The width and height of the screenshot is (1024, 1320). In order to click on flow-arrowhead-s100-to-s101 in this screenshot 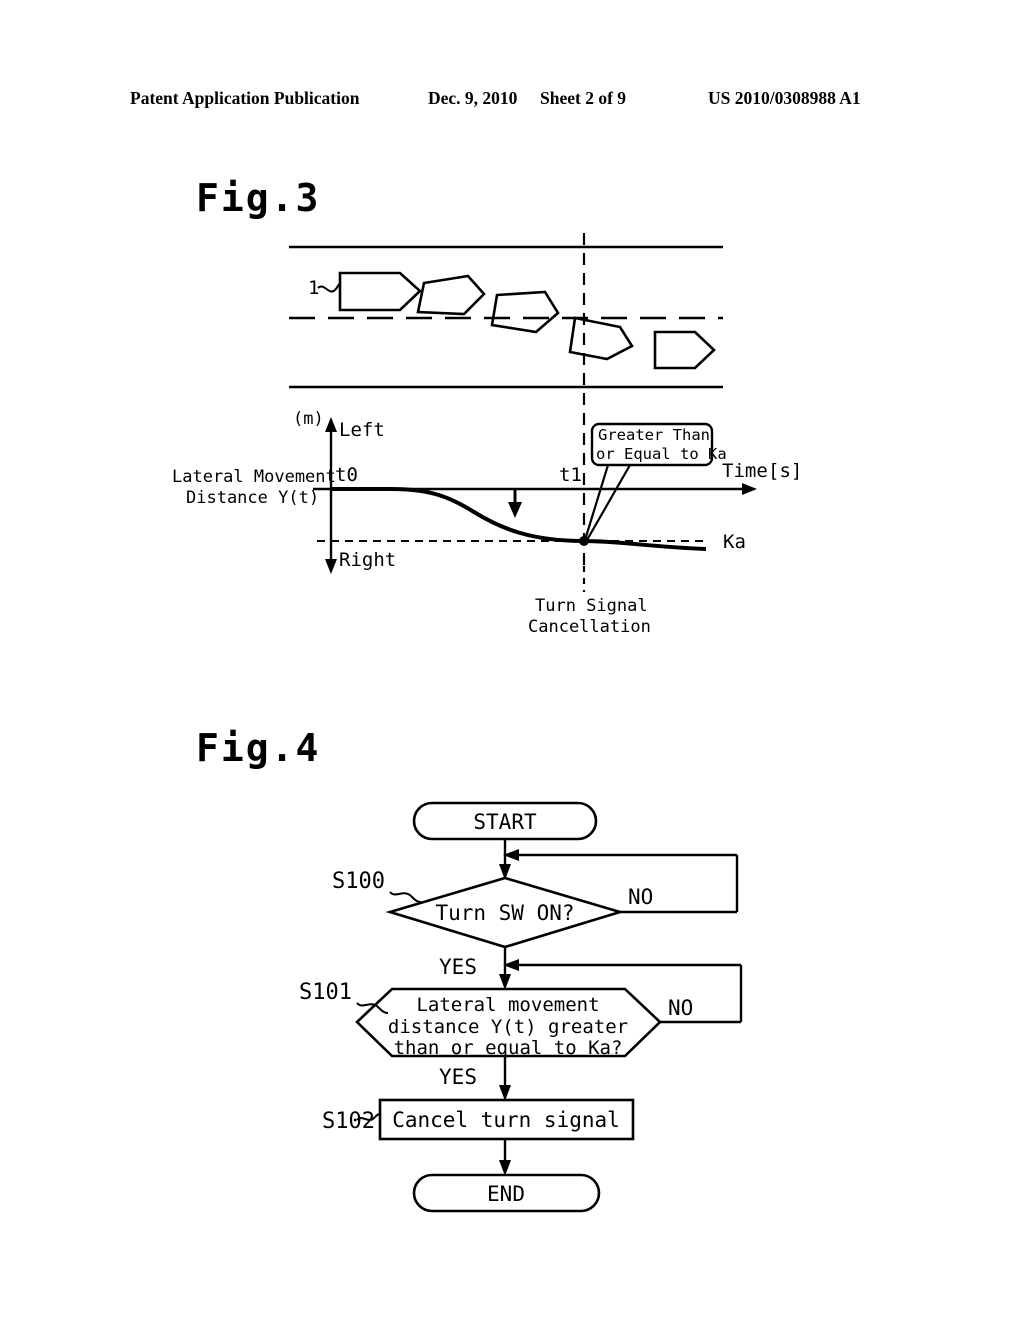, I will do `click(505, 982)`.